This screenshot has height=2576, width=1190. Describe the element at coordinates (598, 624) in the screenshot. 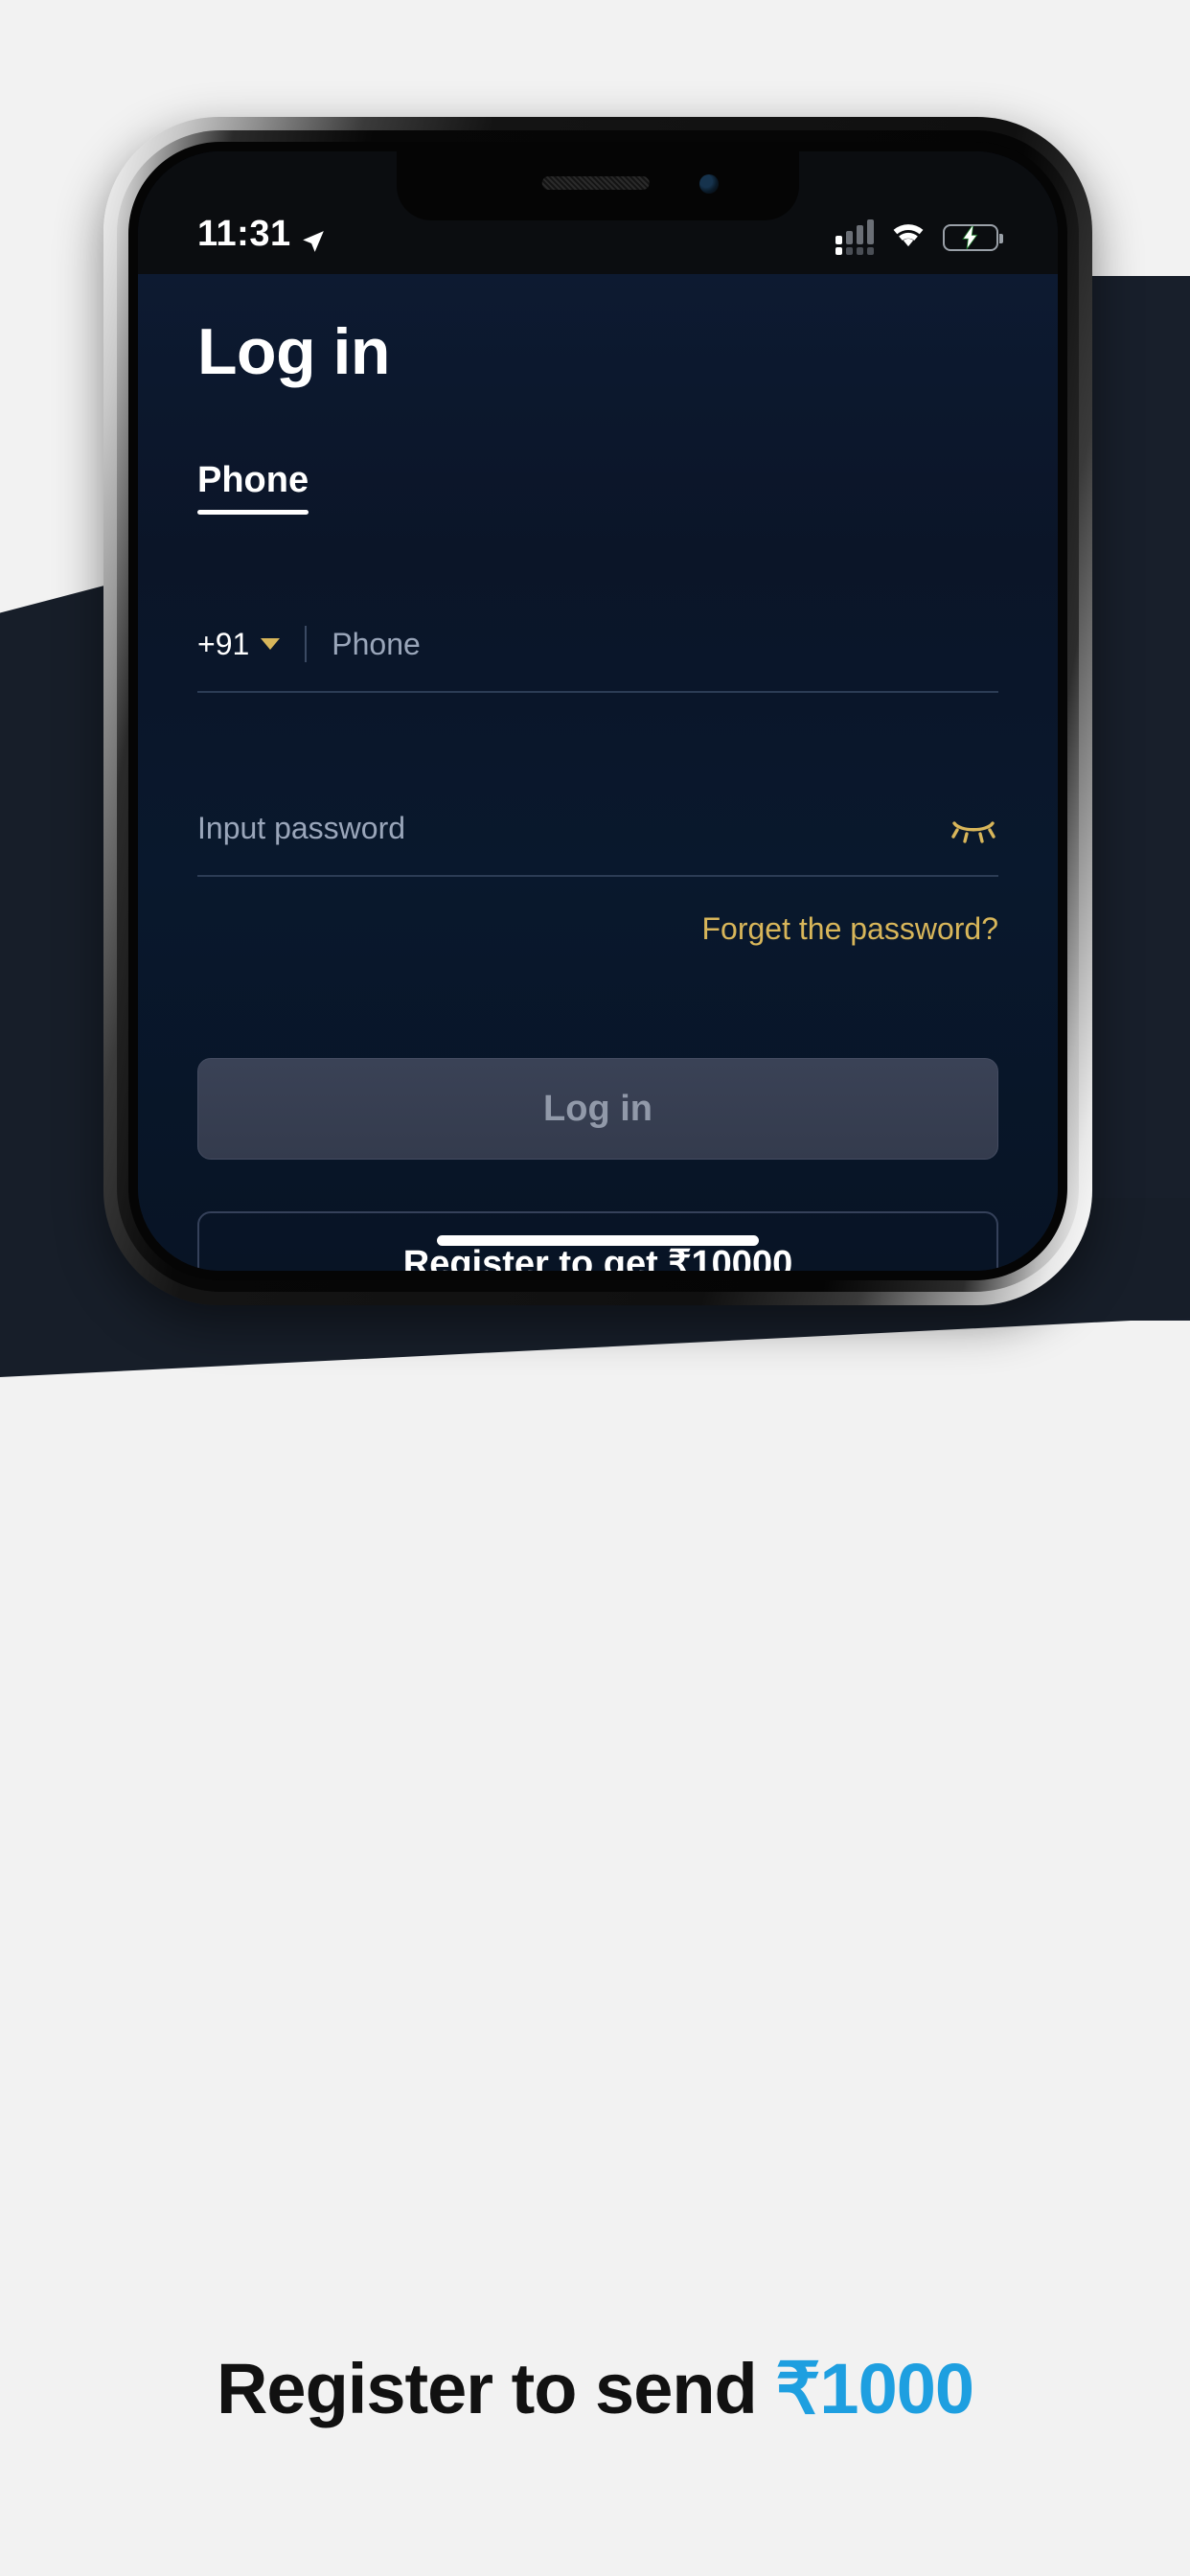

I see `phone-input-row: +91 Phone` at that location.